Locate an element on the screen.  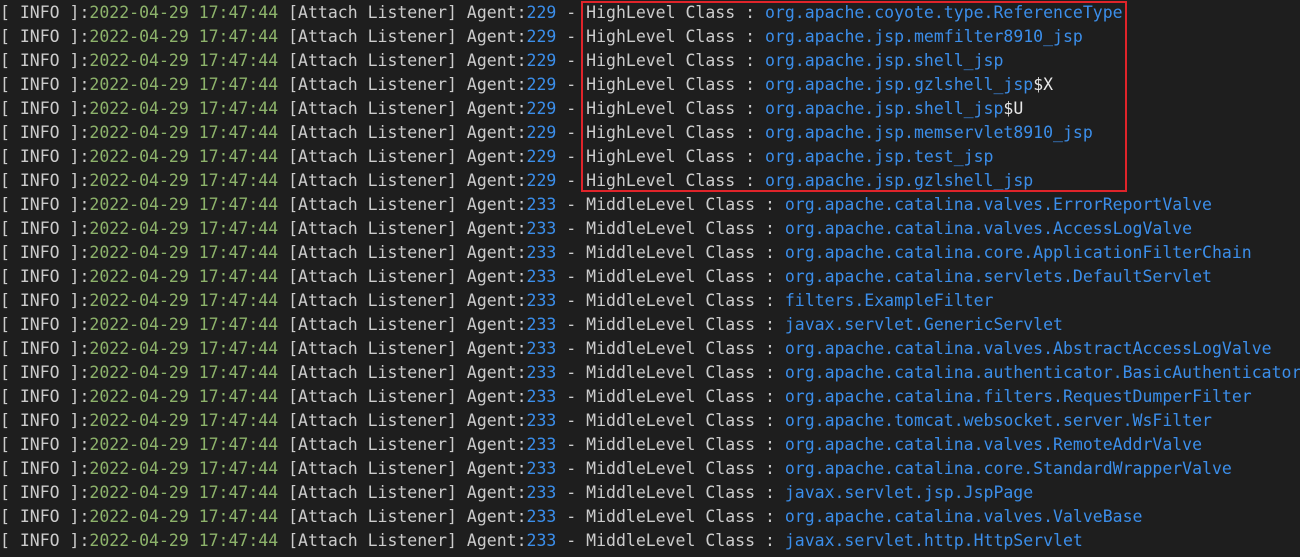
class-name: org.apache.jsp.gzlshell_jsp is located at coordinates (899, 84).